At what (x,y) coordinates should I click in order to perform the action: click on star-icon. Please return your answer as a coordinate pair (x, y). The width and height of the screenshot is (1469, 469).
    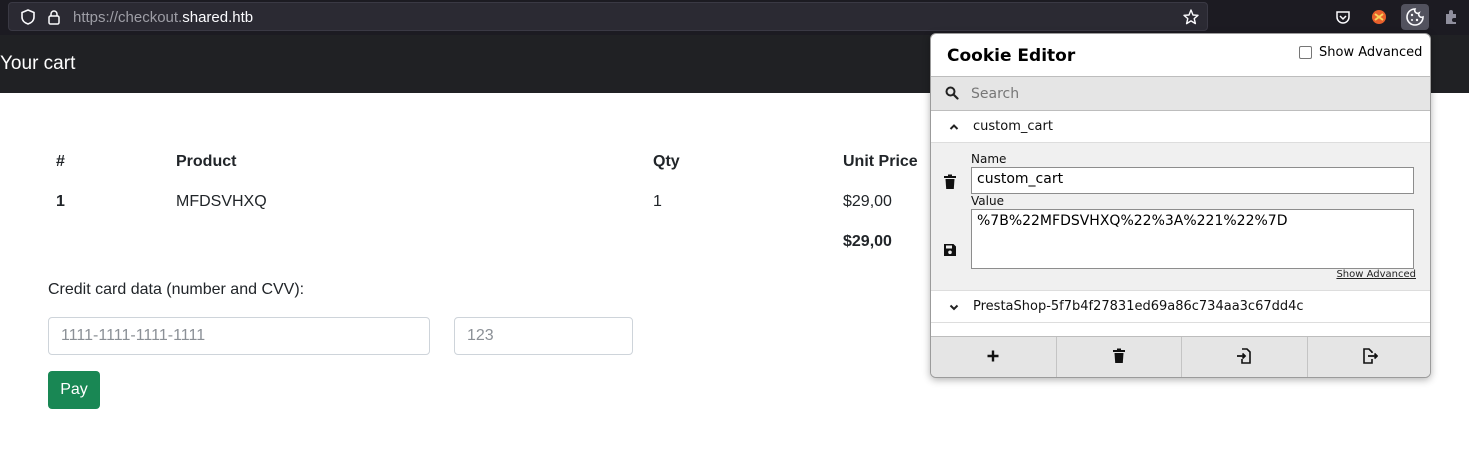
    Looking at the image, I should click on (1191, 17).